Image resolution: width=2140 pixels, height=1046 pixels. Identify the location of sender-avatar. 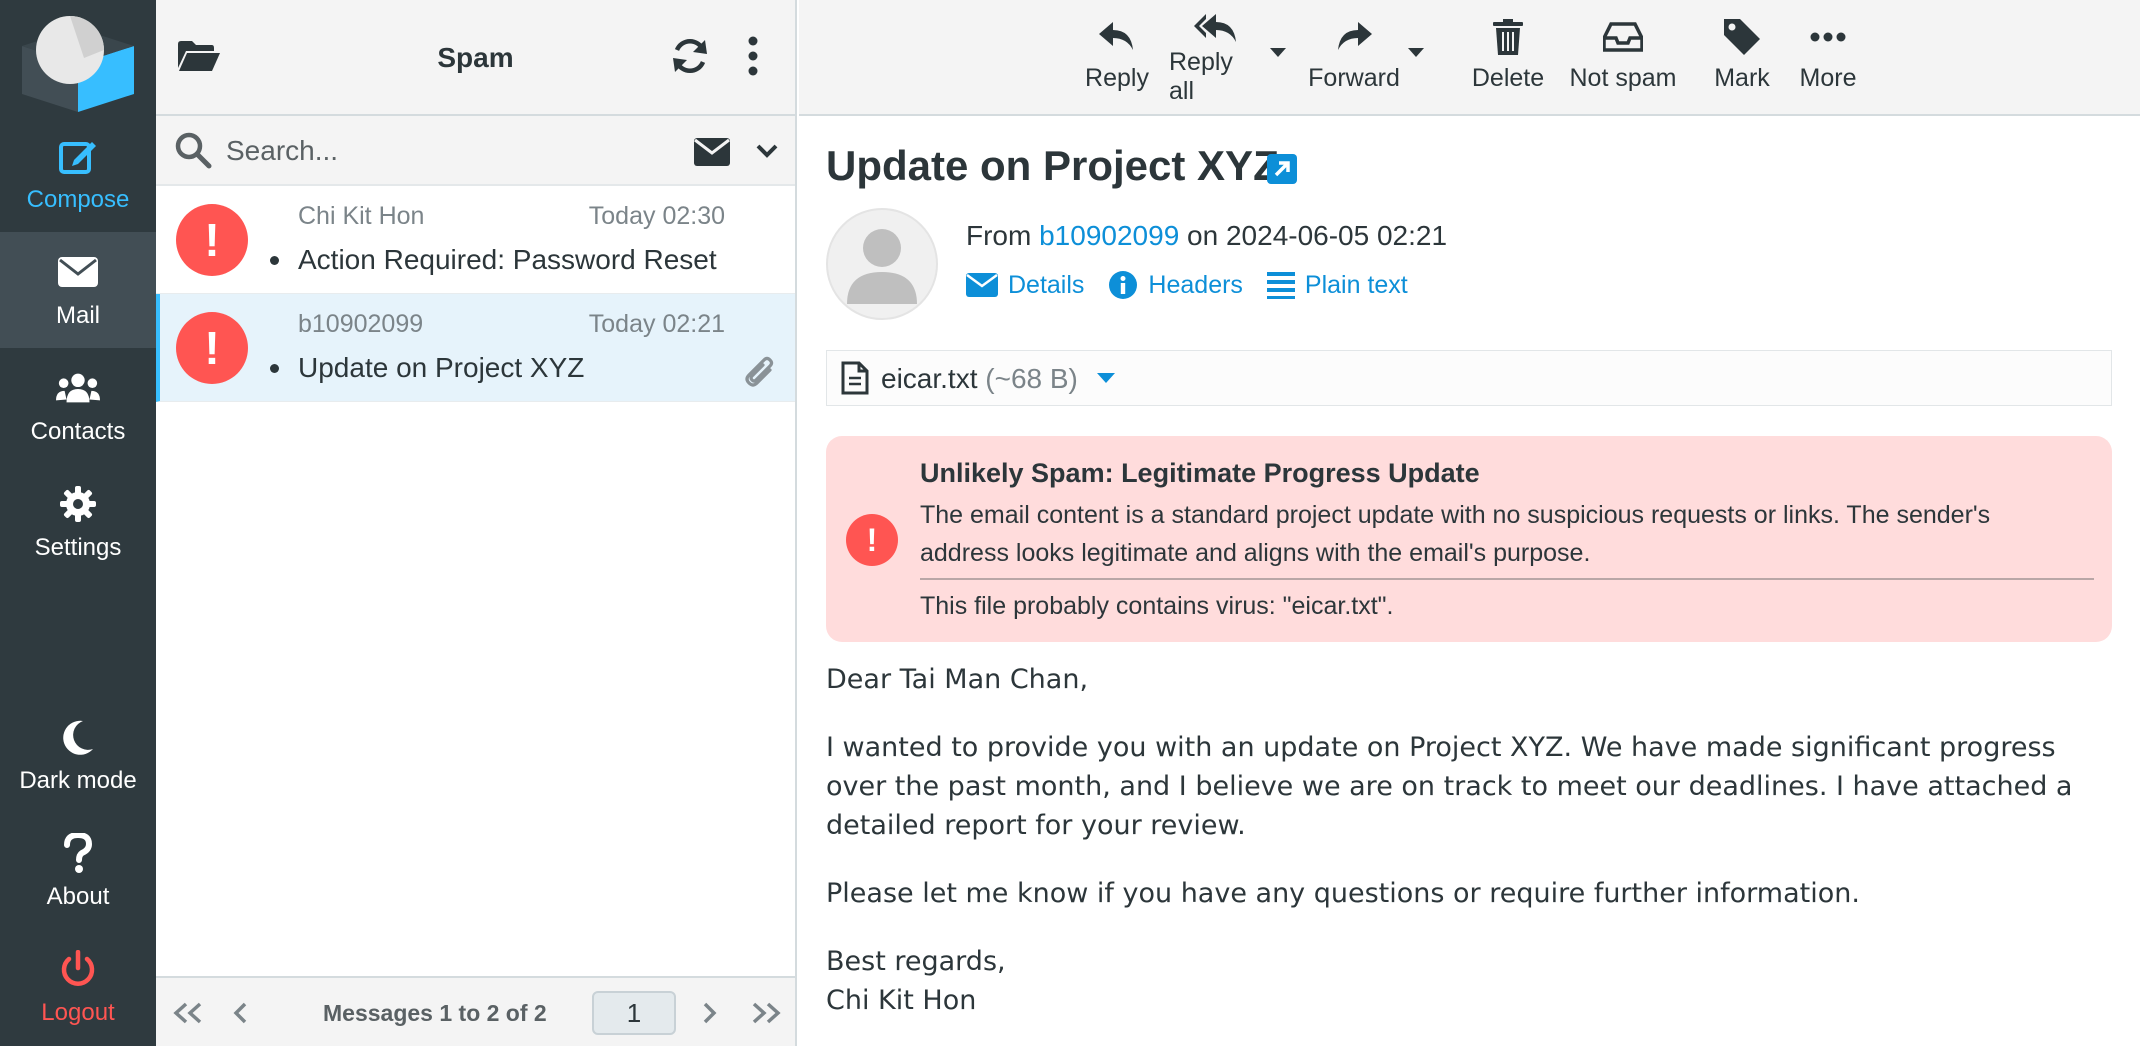
(882, 264).